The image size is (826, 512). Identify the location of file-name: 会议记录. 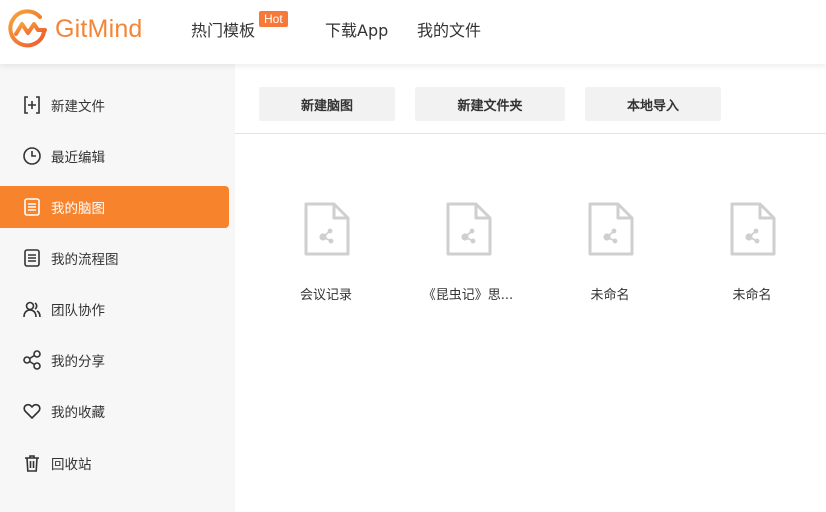
(325, 295).